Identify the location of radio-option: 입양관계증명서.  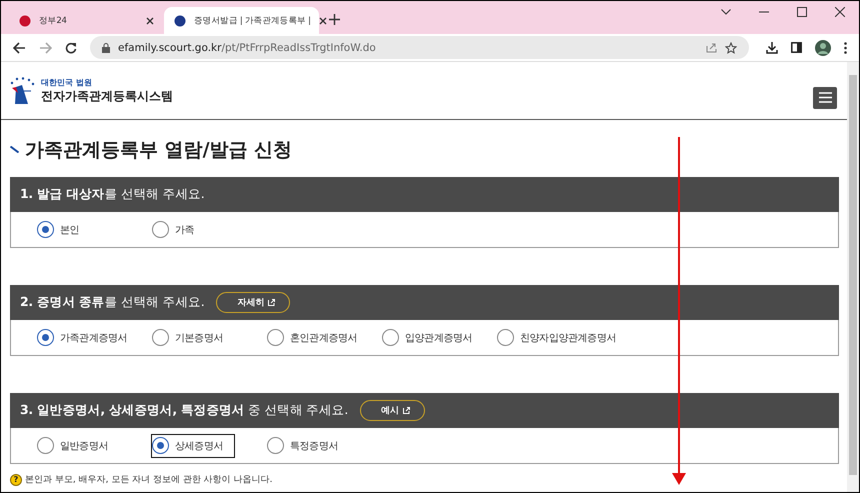
(438, 338).